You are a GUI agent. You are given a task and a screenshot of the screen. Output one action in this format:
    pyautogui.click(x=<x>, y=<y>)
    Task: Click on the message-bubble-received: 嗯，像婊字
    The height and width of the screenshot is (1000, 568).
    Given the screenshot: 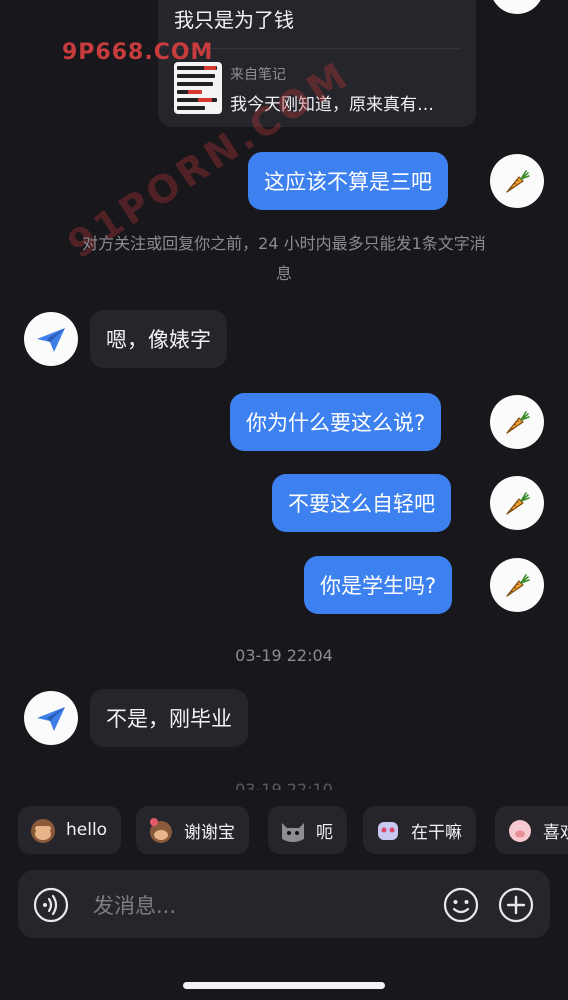 What is the action you would take?
    pyautogui.click(x=158, y=339)
    